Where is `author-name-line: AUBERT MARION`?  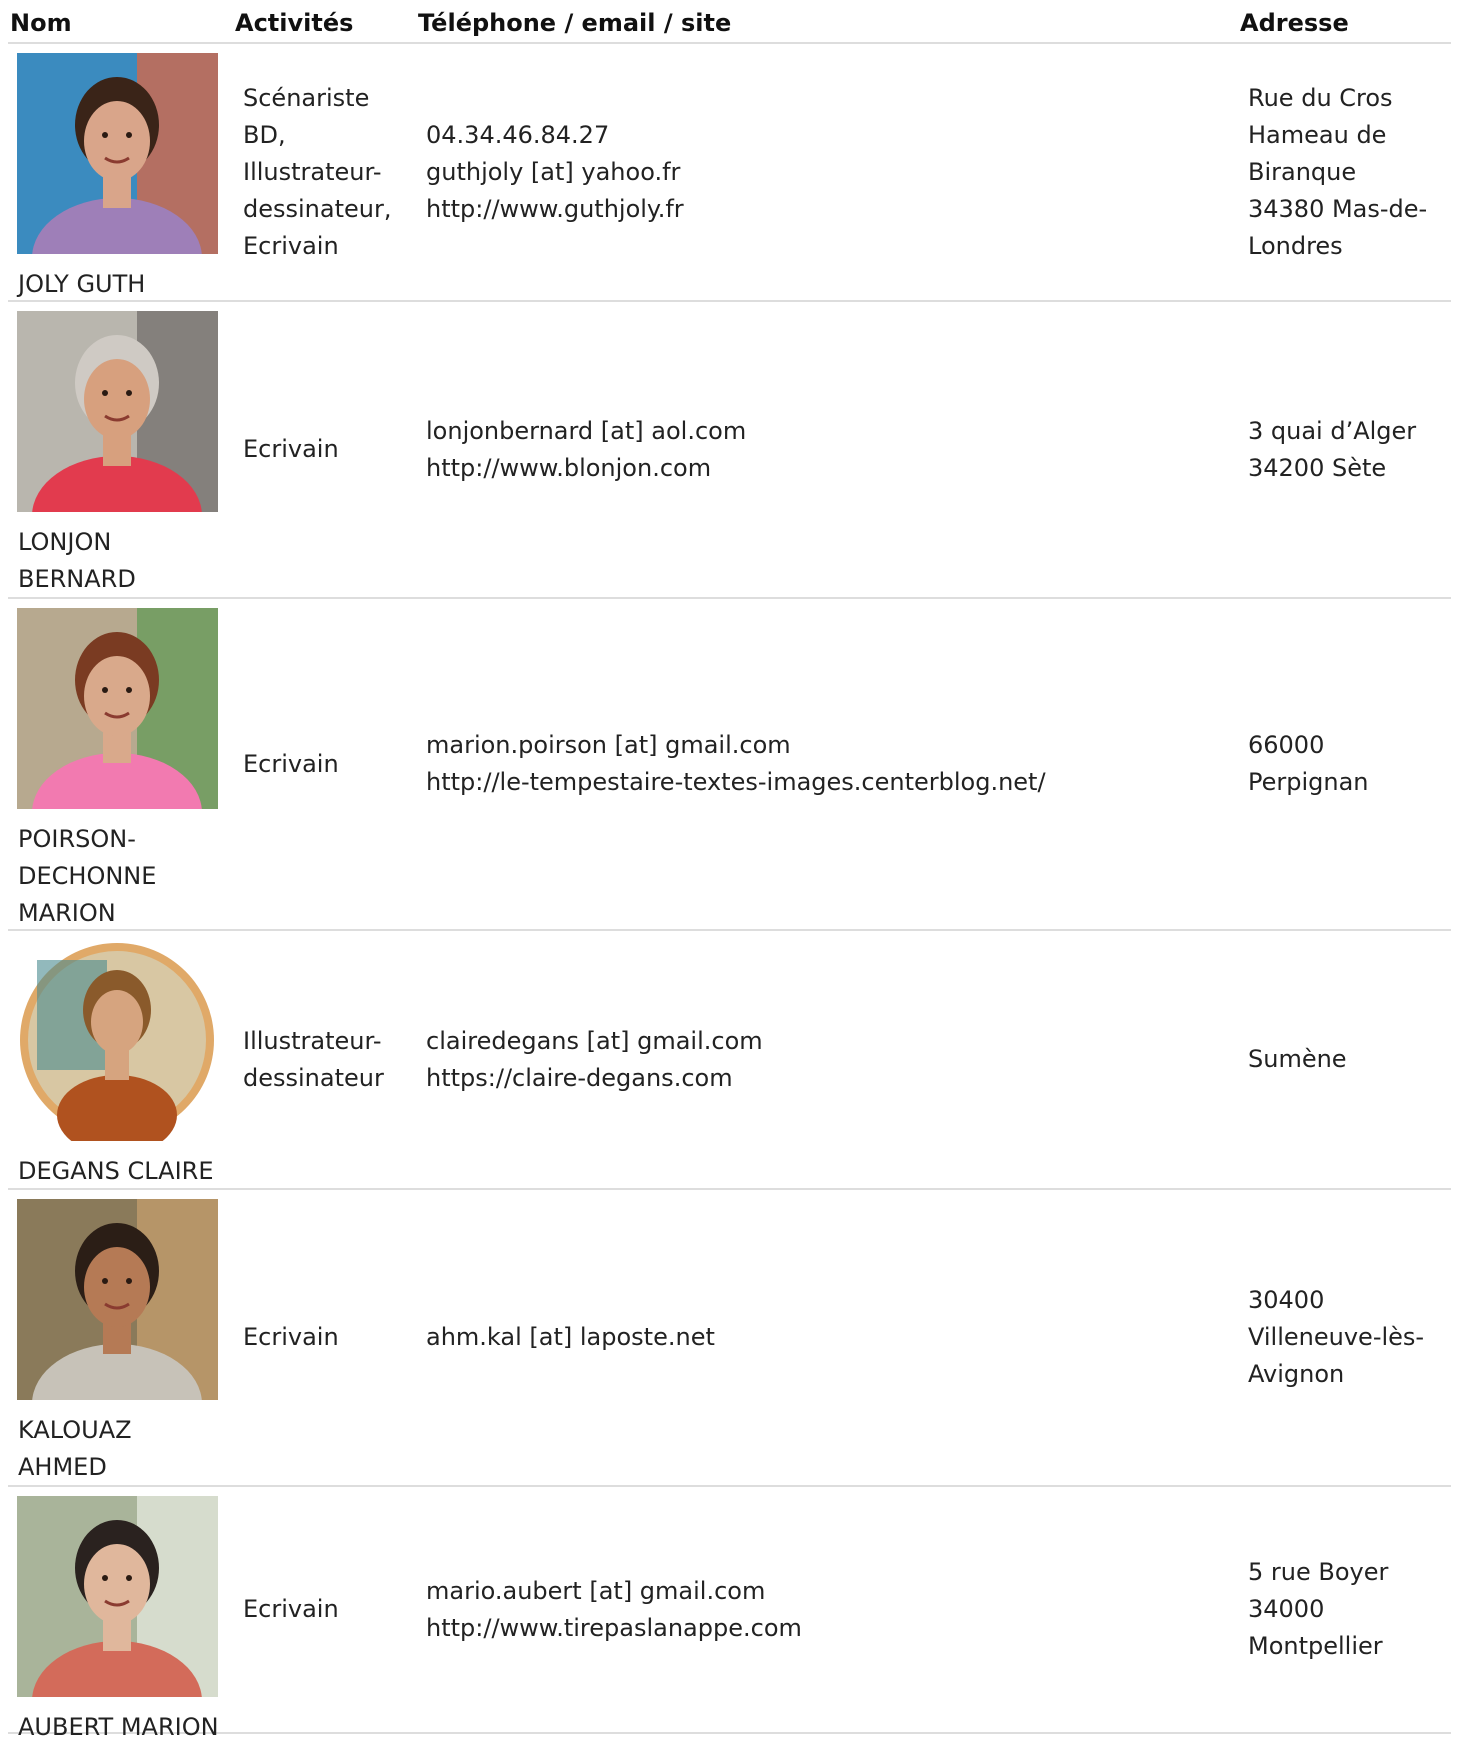 author-name-line: AUBERT MARION is located at coordinates (118, 1727).